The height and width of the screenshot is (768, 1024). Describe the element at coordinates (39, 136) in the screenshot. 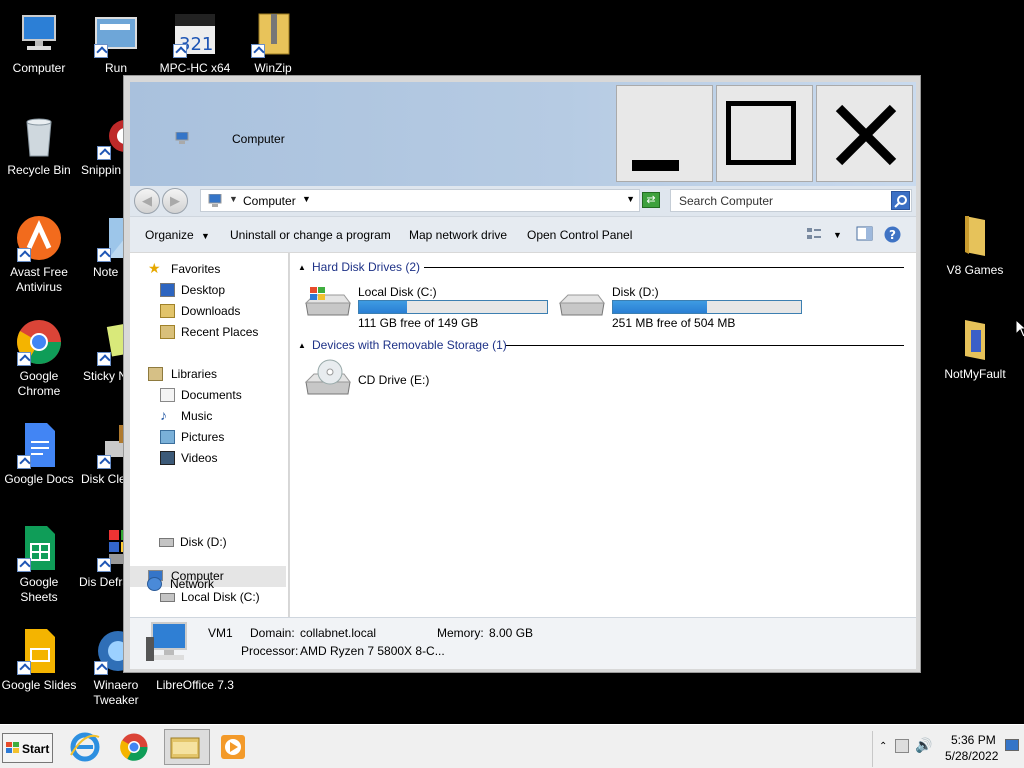

I see `recycle-bin-icon` at that location.